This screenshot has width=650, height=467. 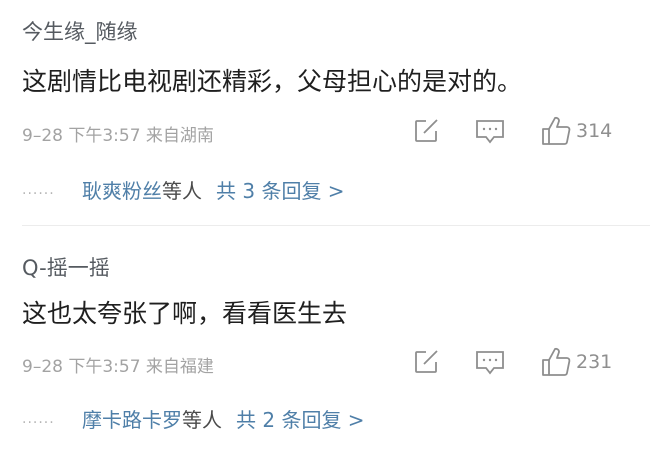 I want to click on comment-meta: 9–28 下午3:57 来自福建, so click(x=118, y=367).